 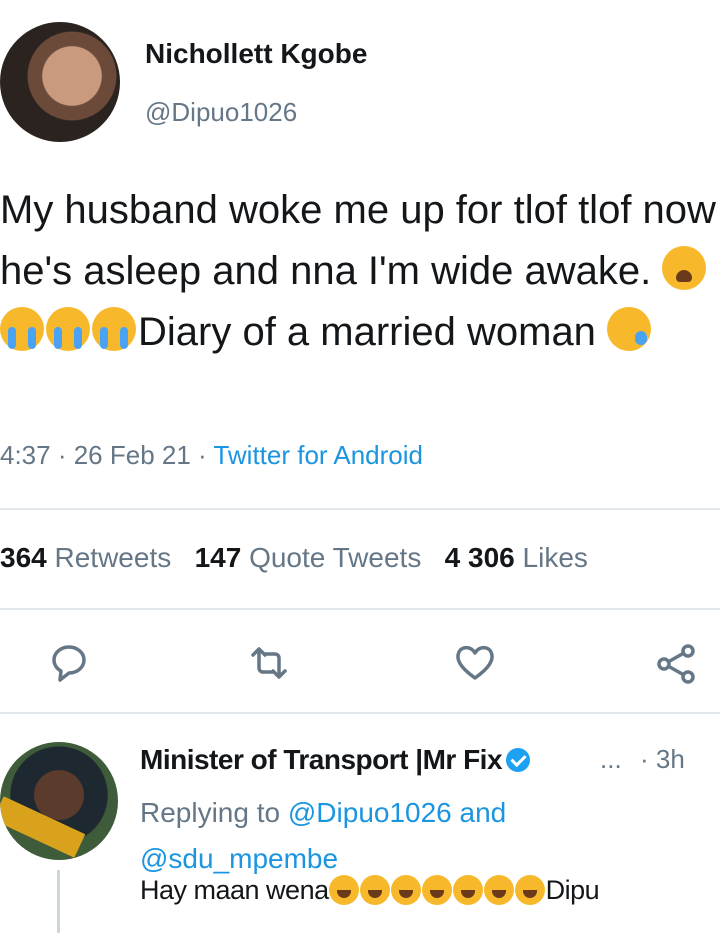 I want to click on tweet-date: 26 Feb 21, so click(x=132, y=455).